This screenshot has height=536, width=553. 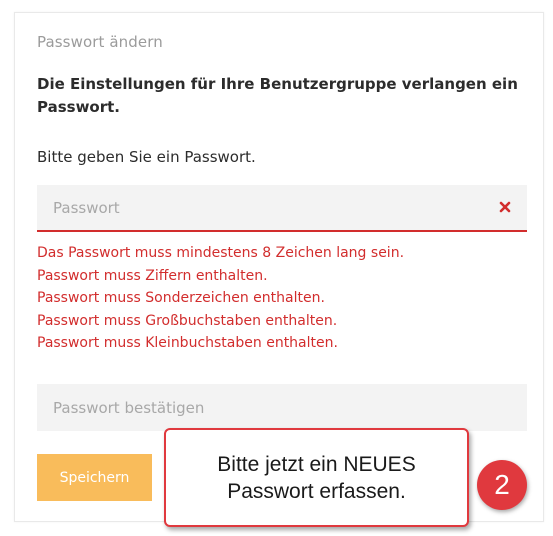 I want to click on password-instruction: Bitte geben Sie ein Passwort., so click(x=146, y=157).